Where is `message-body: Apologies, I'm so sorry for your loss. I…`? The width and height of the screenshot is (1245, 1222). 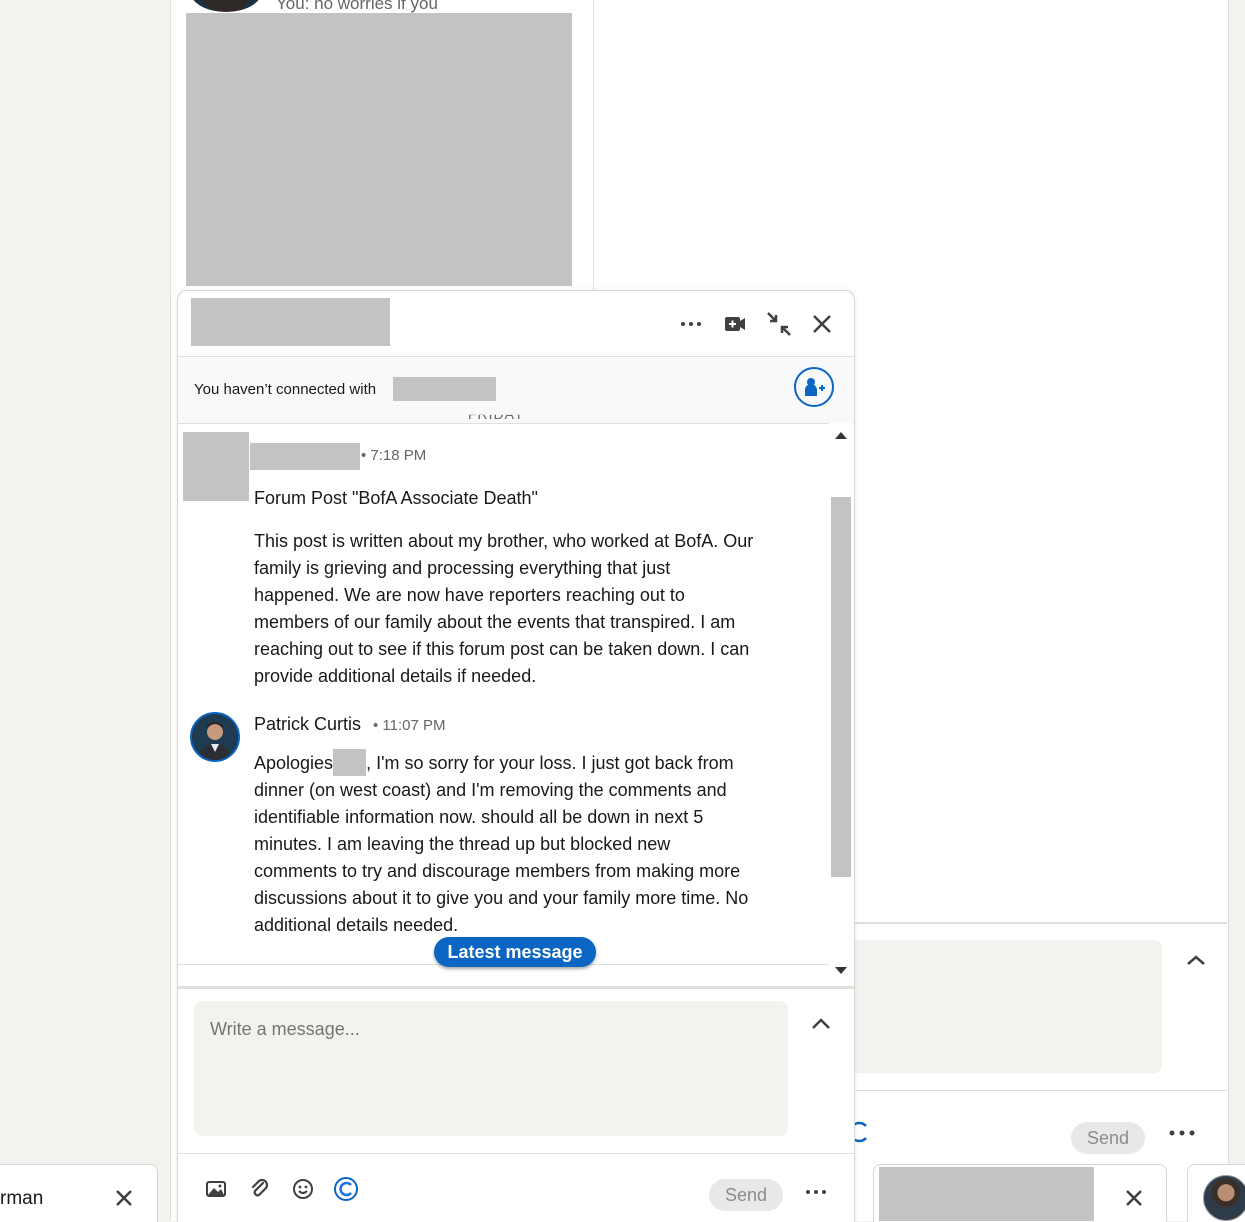
message-body: Apologies, I'm so sorry for your loss. I… is located at coordinates (504, 844).